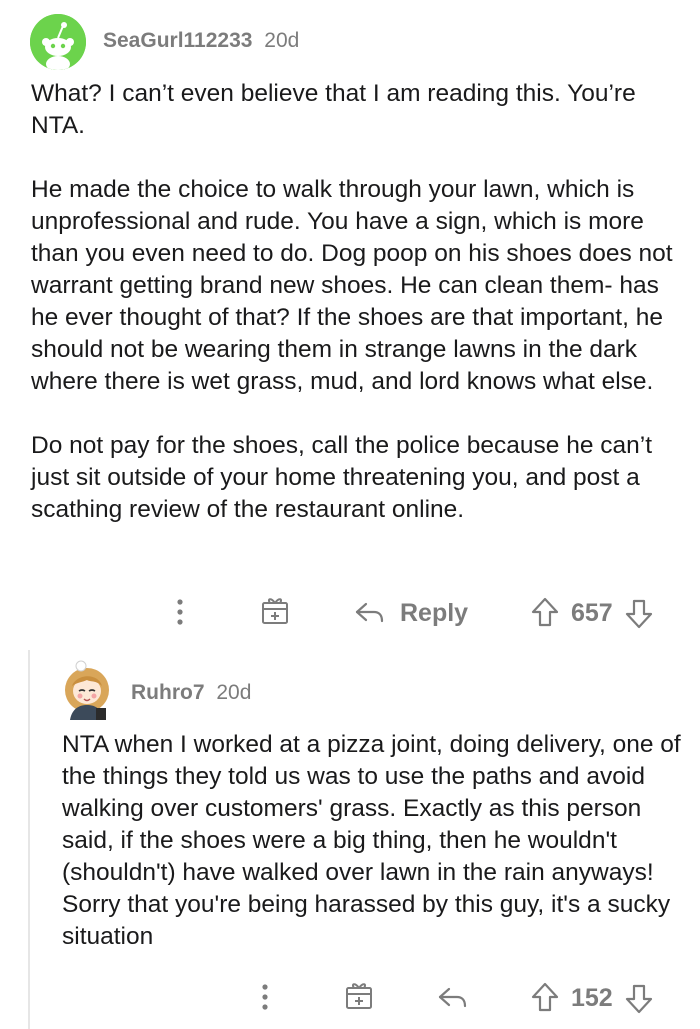  I want to click on comment-actions: 152, so click(350, 998).